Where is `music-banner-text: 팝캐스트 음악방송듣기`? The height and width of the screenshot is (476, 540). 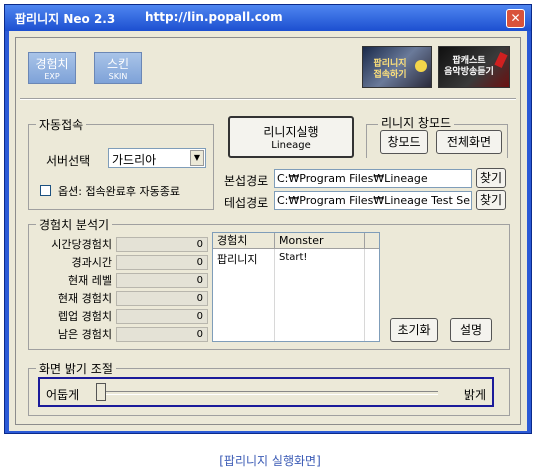
music-banner-text: 팝캐스트 음악방송듣기 is located at coordinates (469, 66).